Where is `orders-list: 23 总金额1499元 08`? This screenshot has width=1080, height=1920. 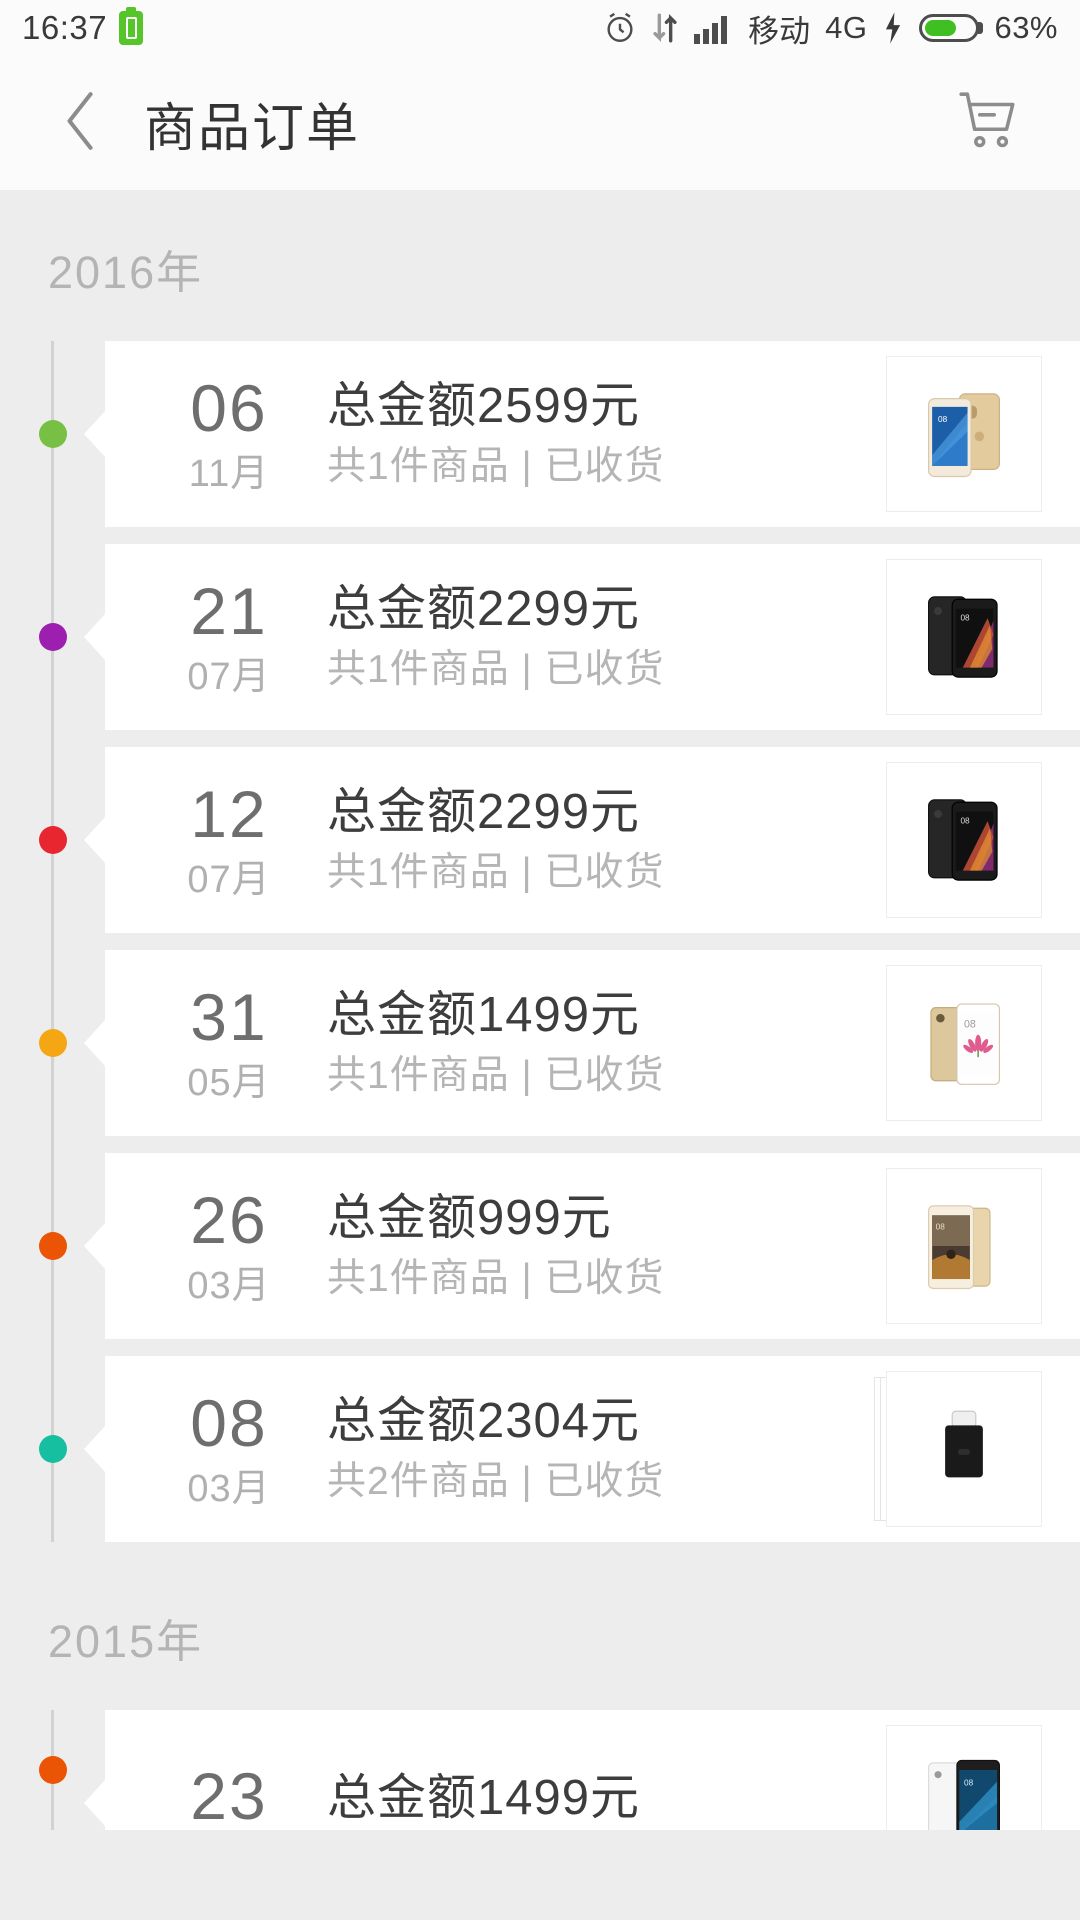 orders-list: 23 总金额1499元 08 is located at coordinates (540, 1770).